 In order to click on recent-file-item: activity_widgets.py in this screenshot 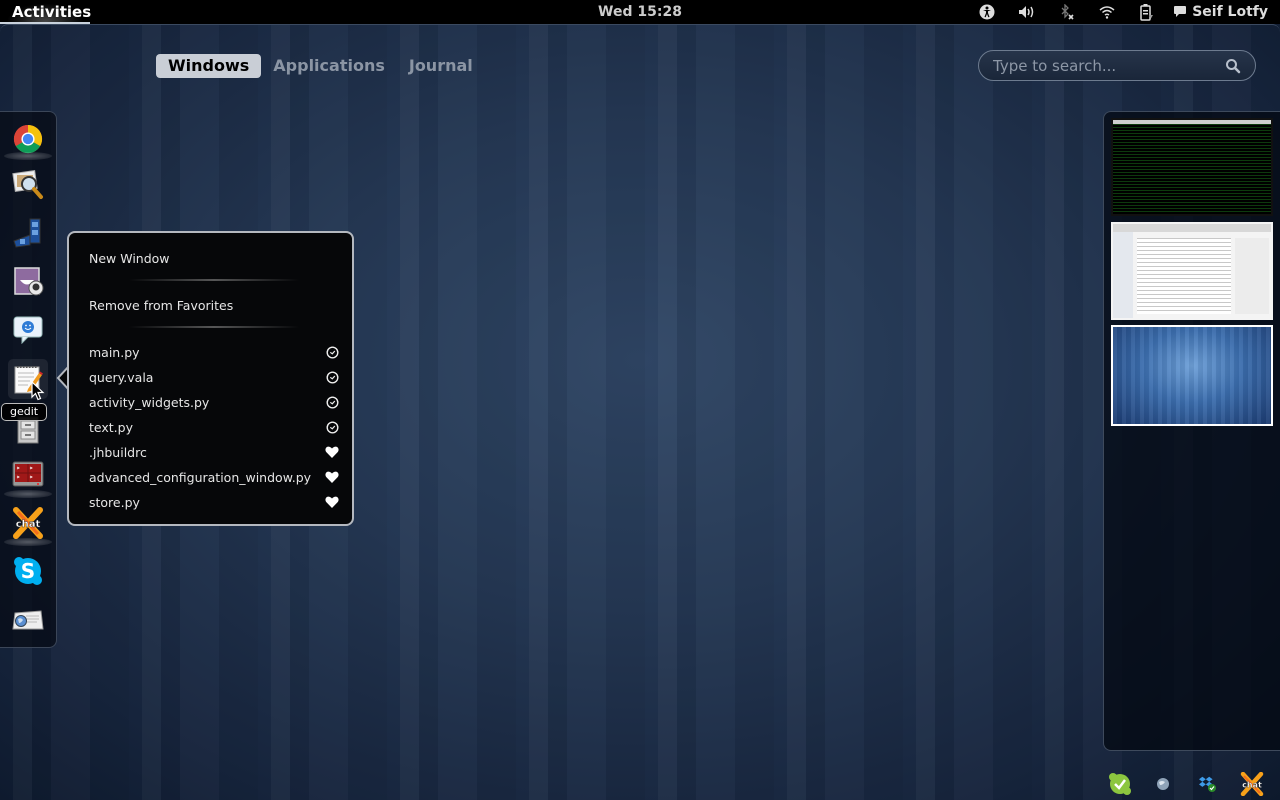, I will do `click(214, 402)`.